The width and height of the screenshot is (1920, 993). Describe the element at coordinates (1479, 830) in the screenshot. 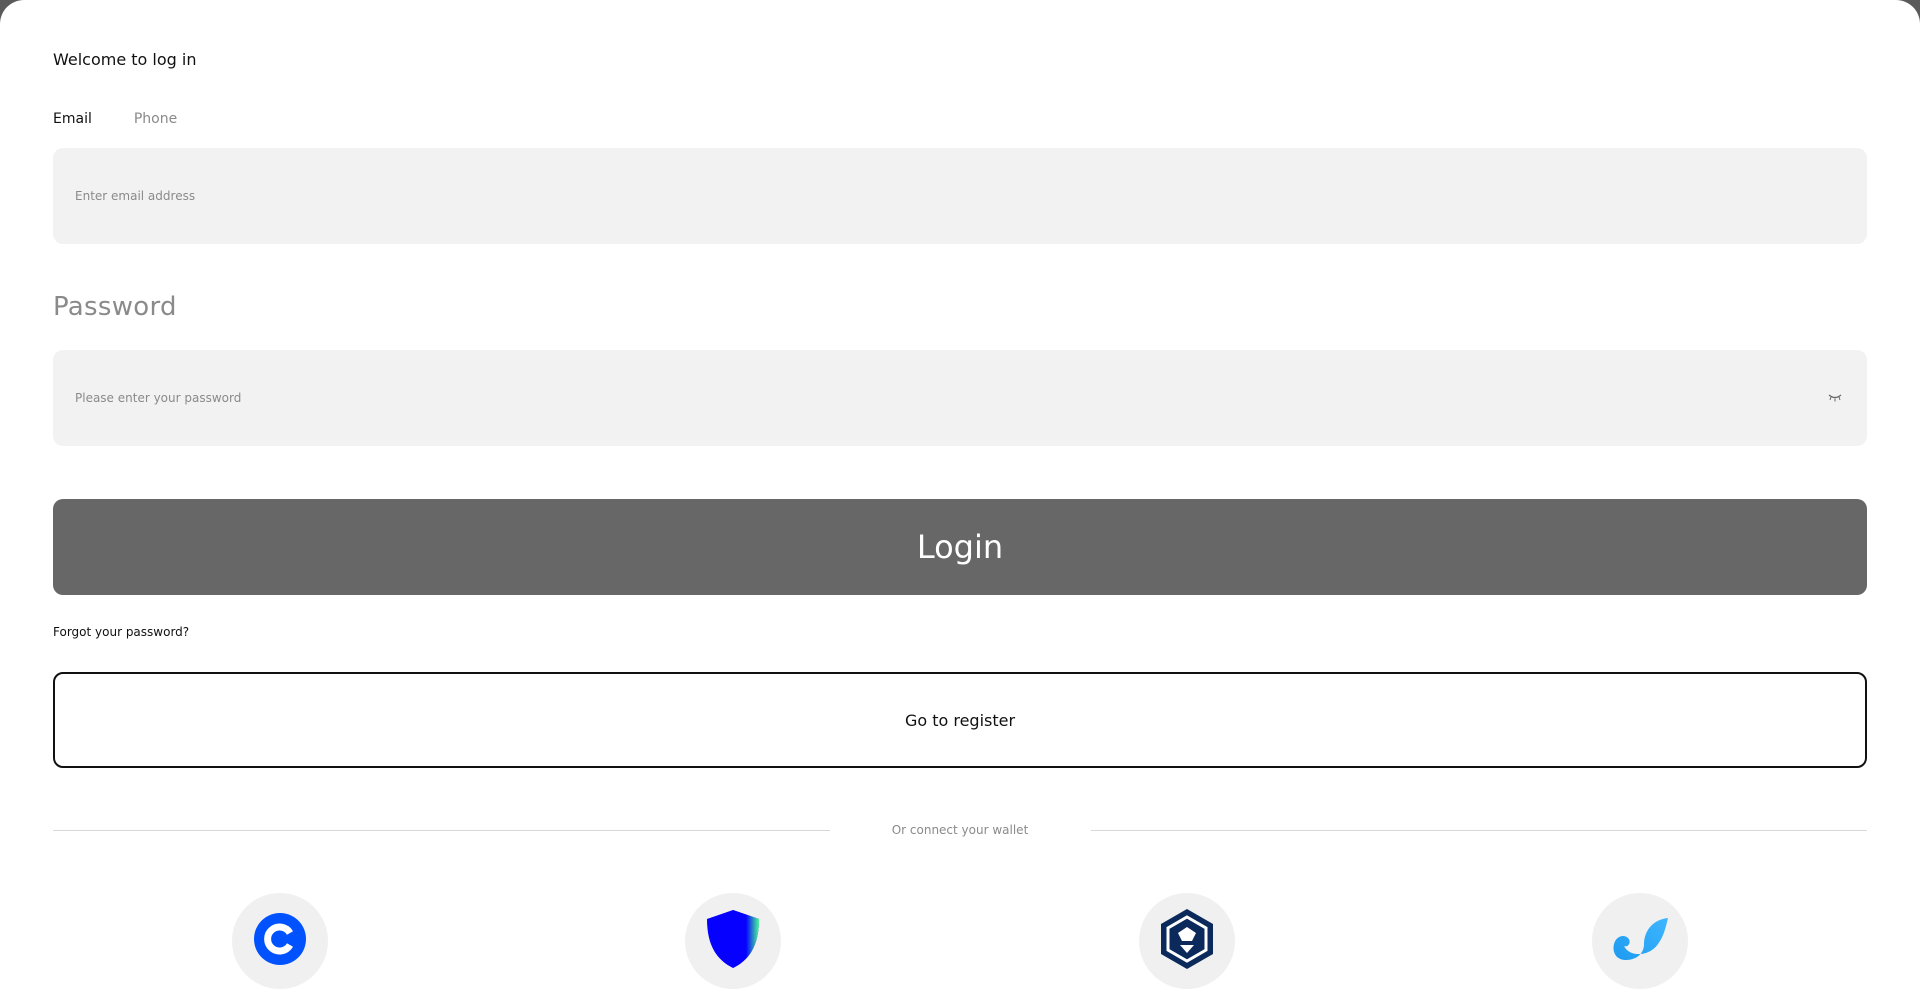

I see `divider-line-right` at that location.